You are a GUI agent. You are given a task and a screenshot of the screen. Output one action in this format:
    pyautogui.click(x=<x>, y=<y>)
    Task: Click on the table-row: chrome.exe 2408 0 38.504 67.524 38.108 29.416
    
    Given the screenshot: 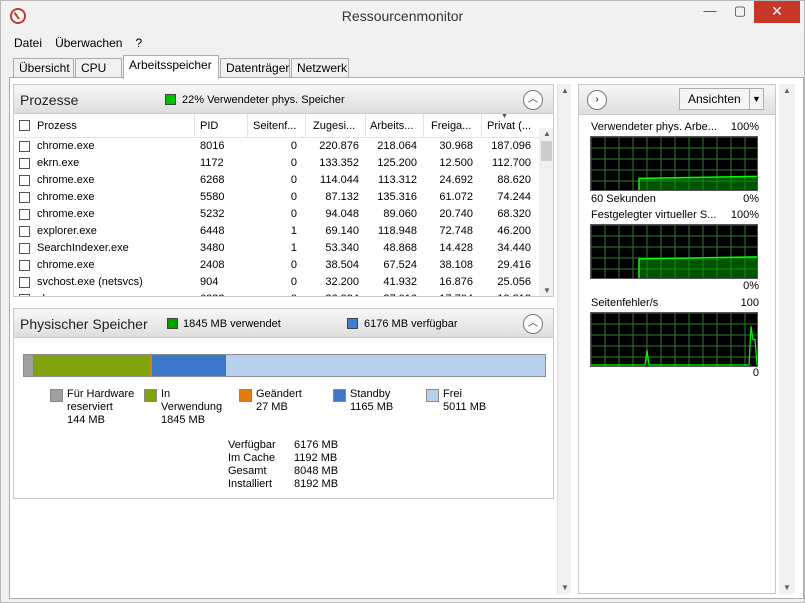 What is the action you would take?
    pyautogui.click(x=276, y=265)
    